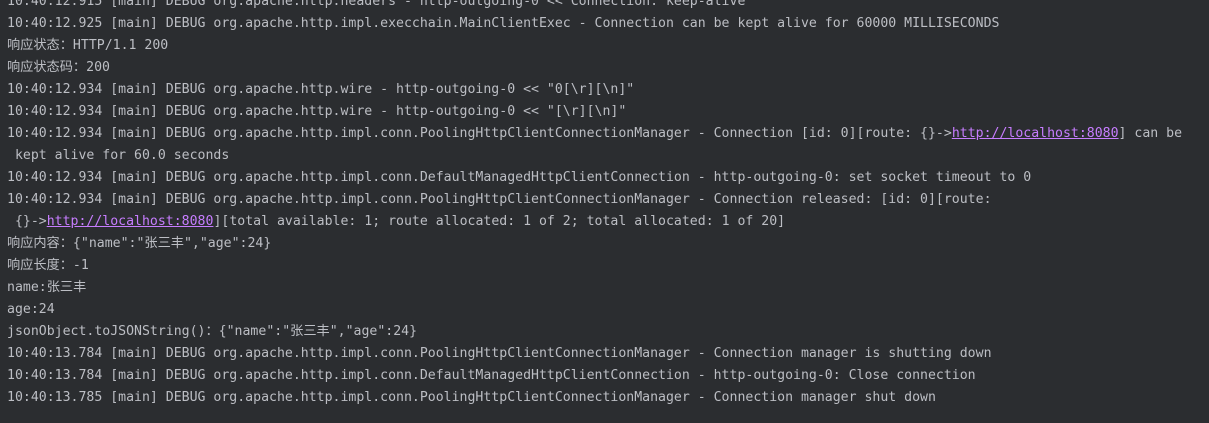 This screenshot has width=1209, height=423. What do you see at coordinates (604, 68) in the screenshot?
I see `console-line: 响应状态码：200` at bounding box center [604, 68].